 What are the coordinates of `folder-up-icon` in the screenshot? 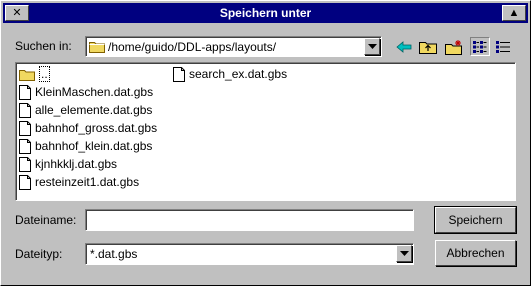 It's located at (428, 48).